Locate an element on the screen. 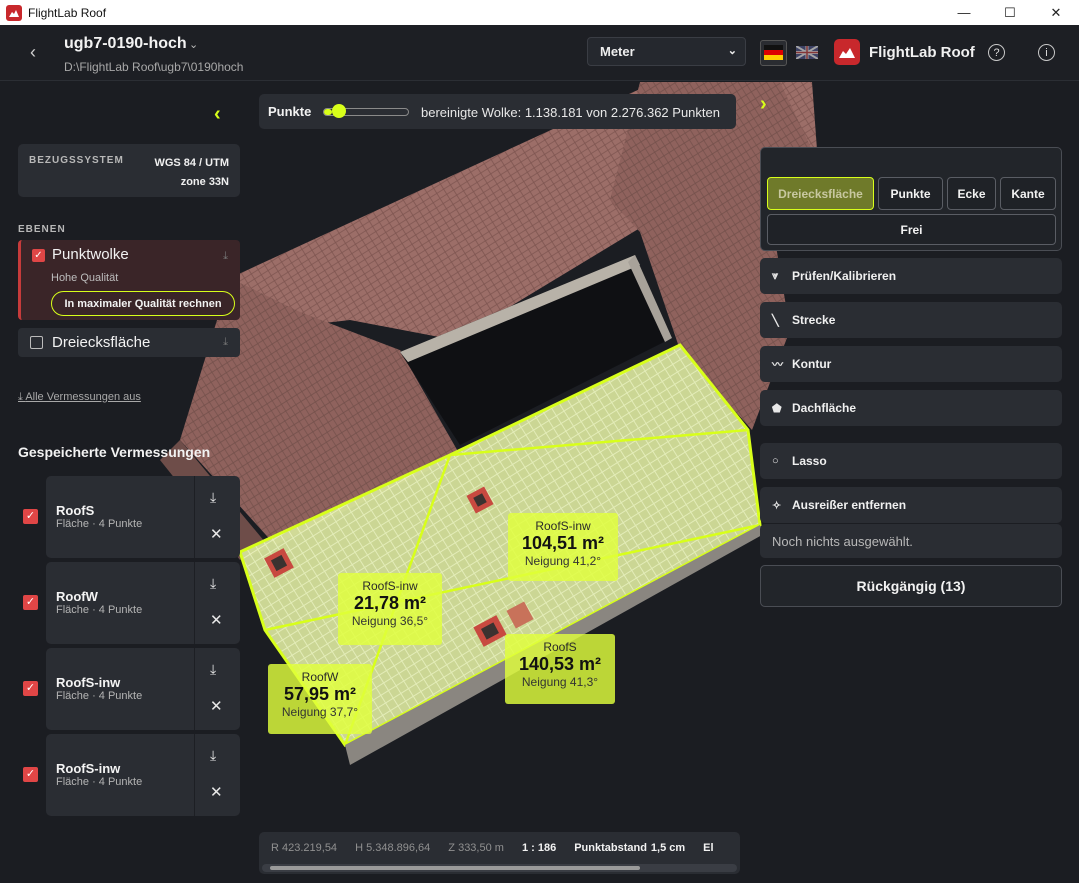 This screenshot has width=1079, height=883. measurement-card: ✓ RoofS Fläche · 4 Punkte ⤓ ✕ is located at coordinates (129, 517).